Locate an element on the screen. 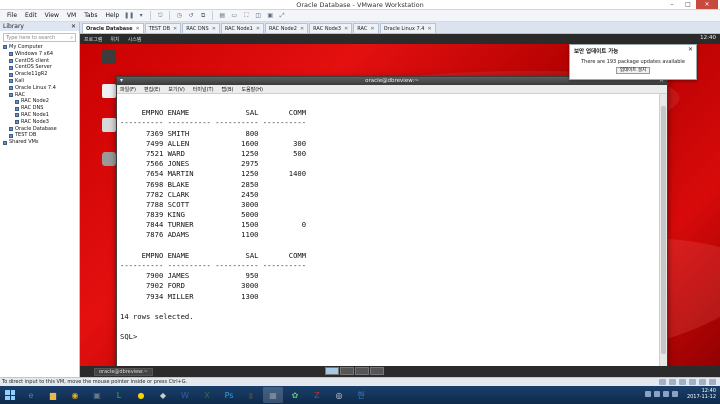 The width and height of the screenshot is (720, 404). tree-item: CentOS client is located at coordinates (39, 61).